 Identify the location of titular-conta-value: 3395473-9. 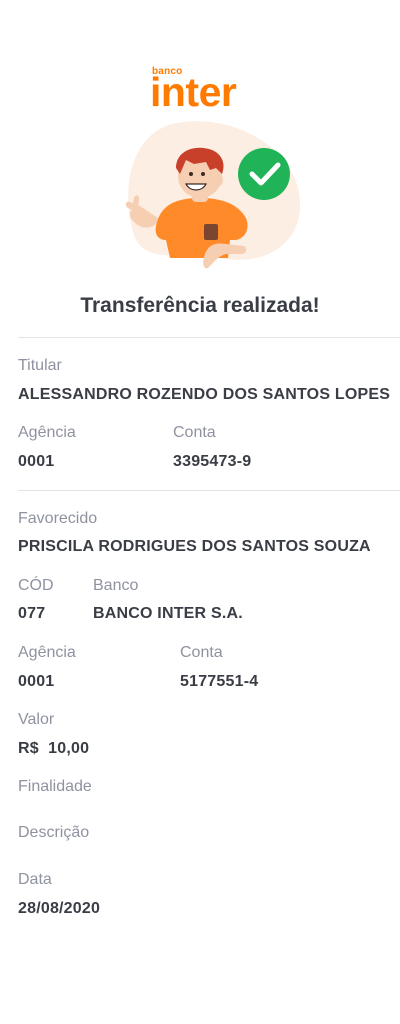
(212, 461).